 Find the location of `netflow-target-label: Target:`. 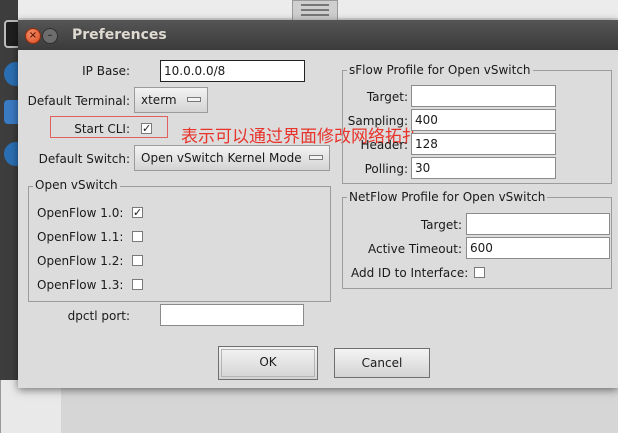

netflow-target-label: Target: is located at coordinates (441, 225).